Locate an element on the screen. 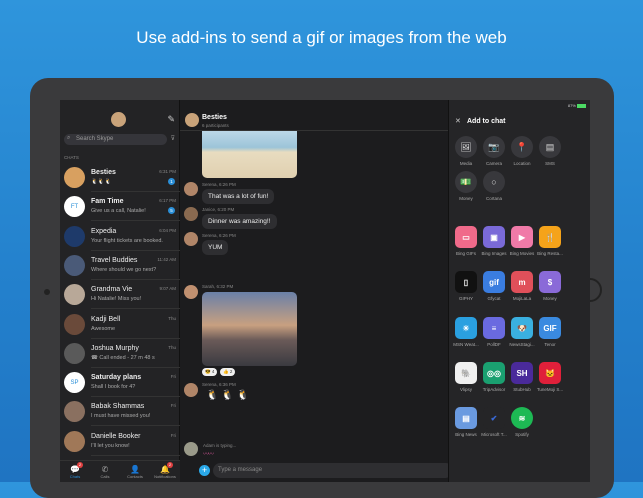 The height and width of the screenshot is (498, 643). chat-title: Besties is located at coordinates (214, 117).